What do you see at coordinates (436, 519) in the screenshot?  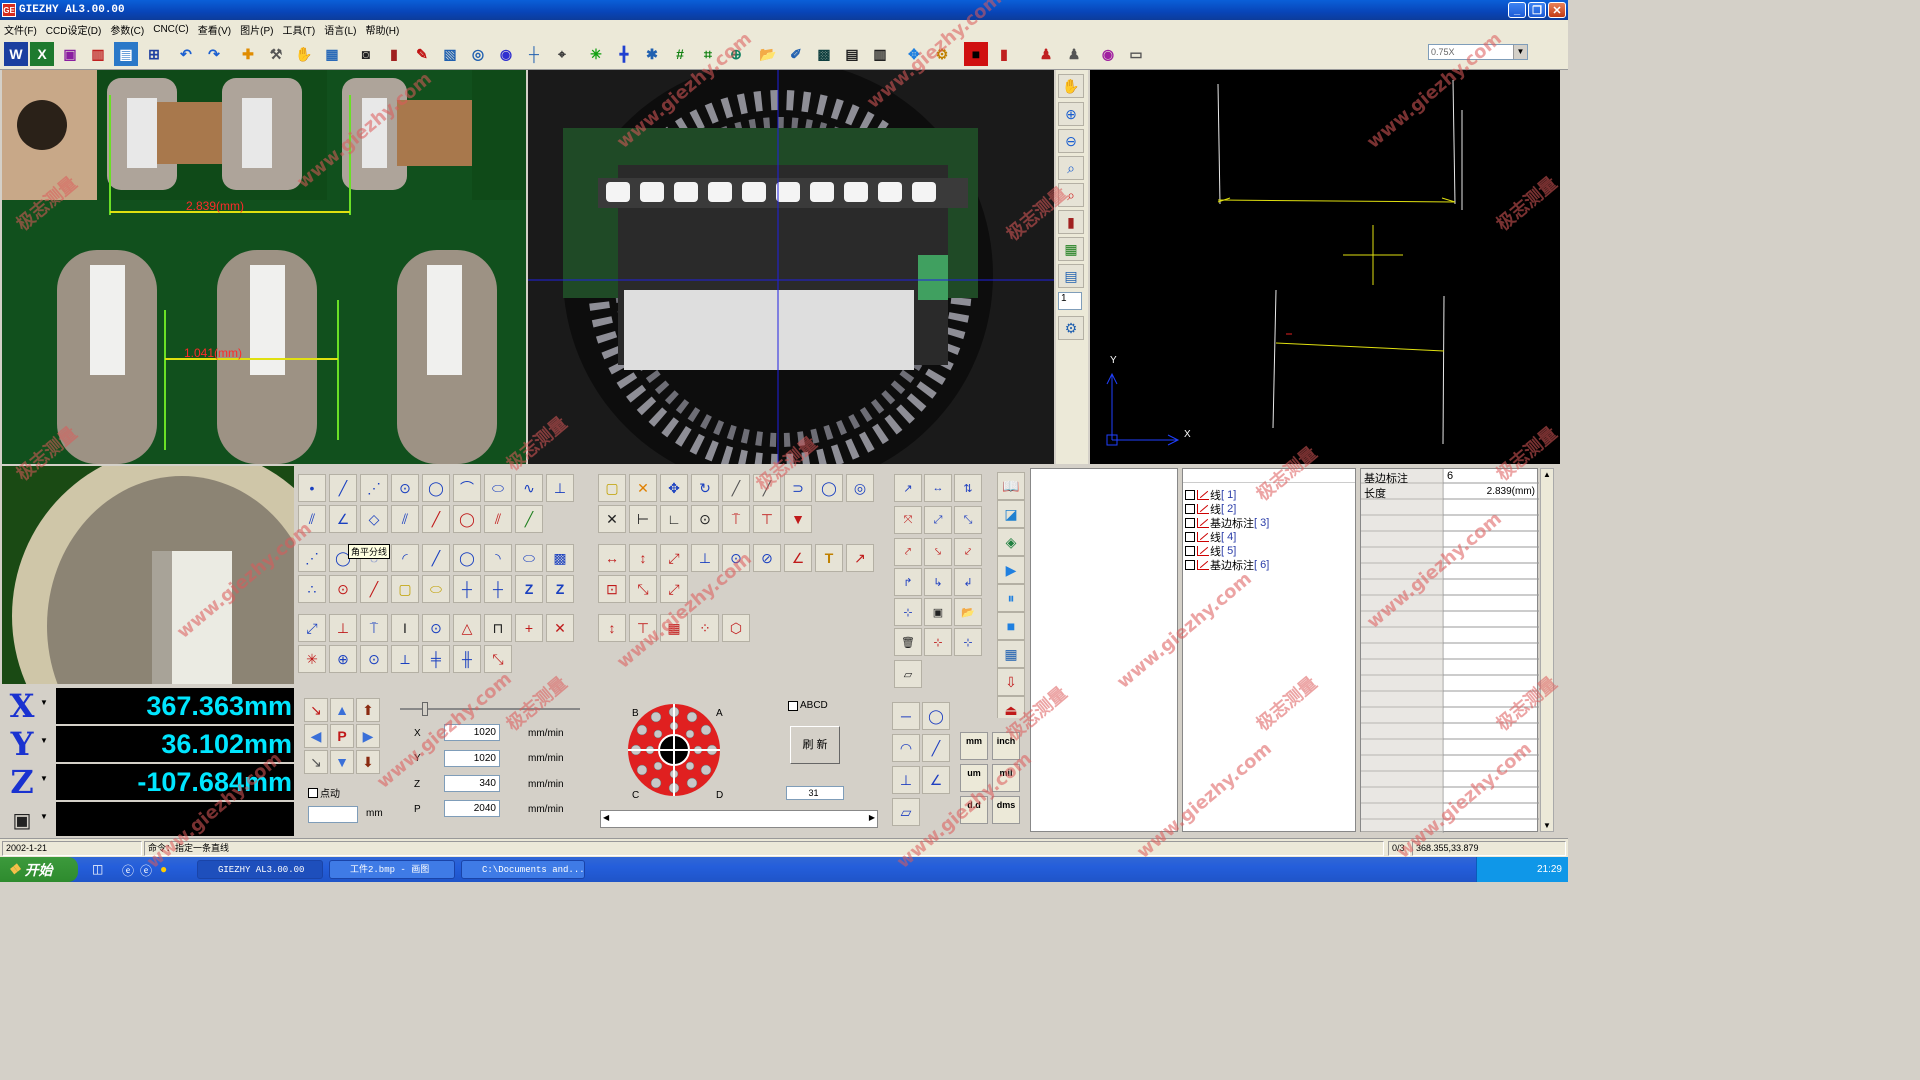 I see `line-red-icon: ╱` at bounding box center [436, 519].